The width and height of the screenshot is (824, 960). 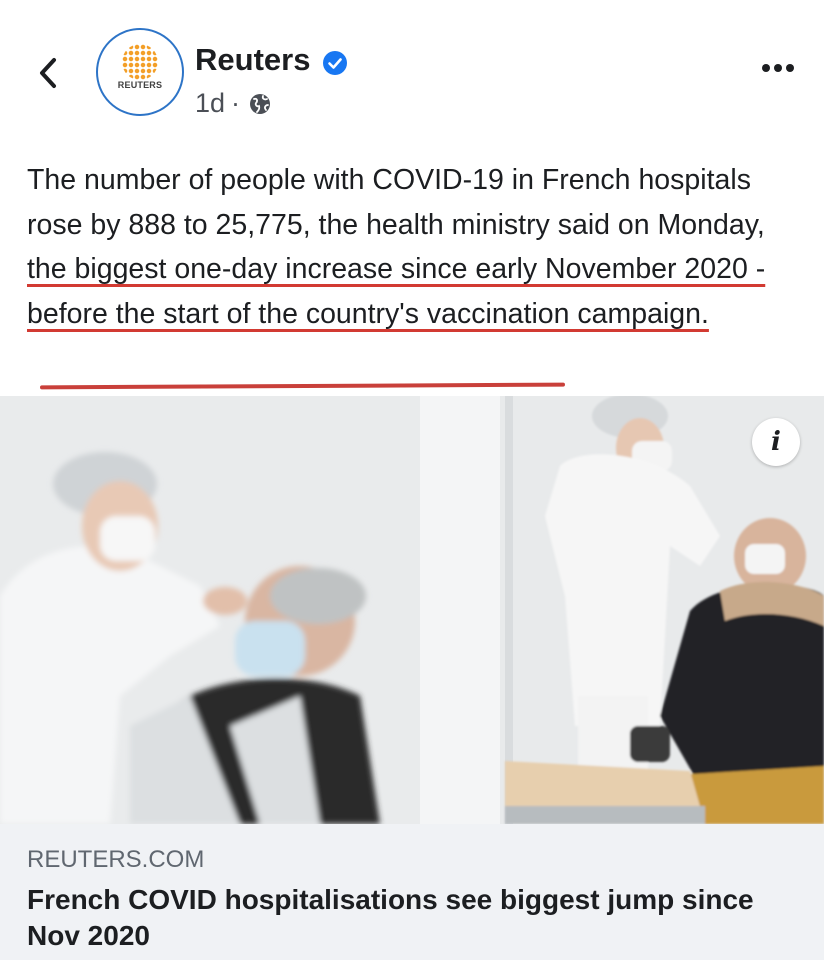 What do you see at coordinates (260, 103) in the screenshot?
I see `globe-icon` at bounding box center [260, 103].